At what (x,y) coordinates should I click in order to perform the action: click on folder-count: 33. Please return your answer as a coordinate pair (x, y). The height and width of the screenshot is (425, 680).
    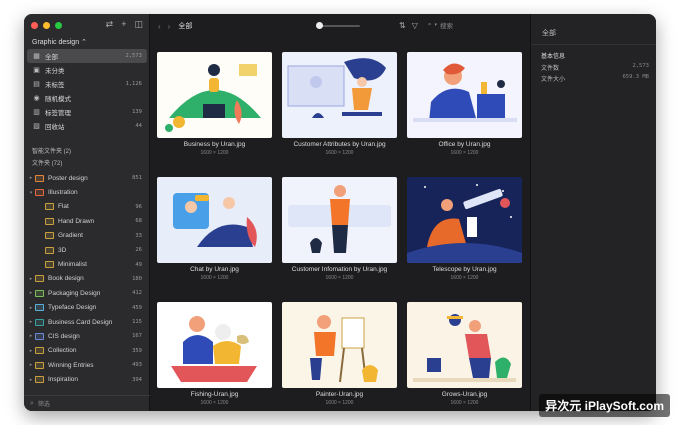
    Looking at the image, I should click on (138, 235).